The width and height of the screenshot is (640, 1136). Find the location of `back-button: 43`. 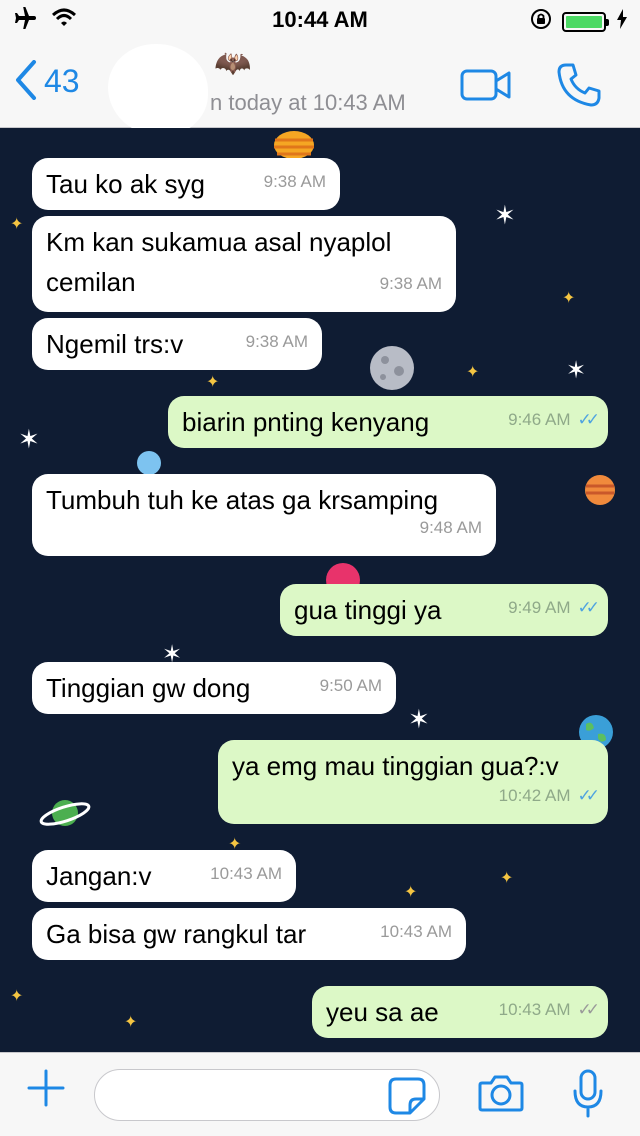

back-button: 43 is located at coordinates (47, 81).